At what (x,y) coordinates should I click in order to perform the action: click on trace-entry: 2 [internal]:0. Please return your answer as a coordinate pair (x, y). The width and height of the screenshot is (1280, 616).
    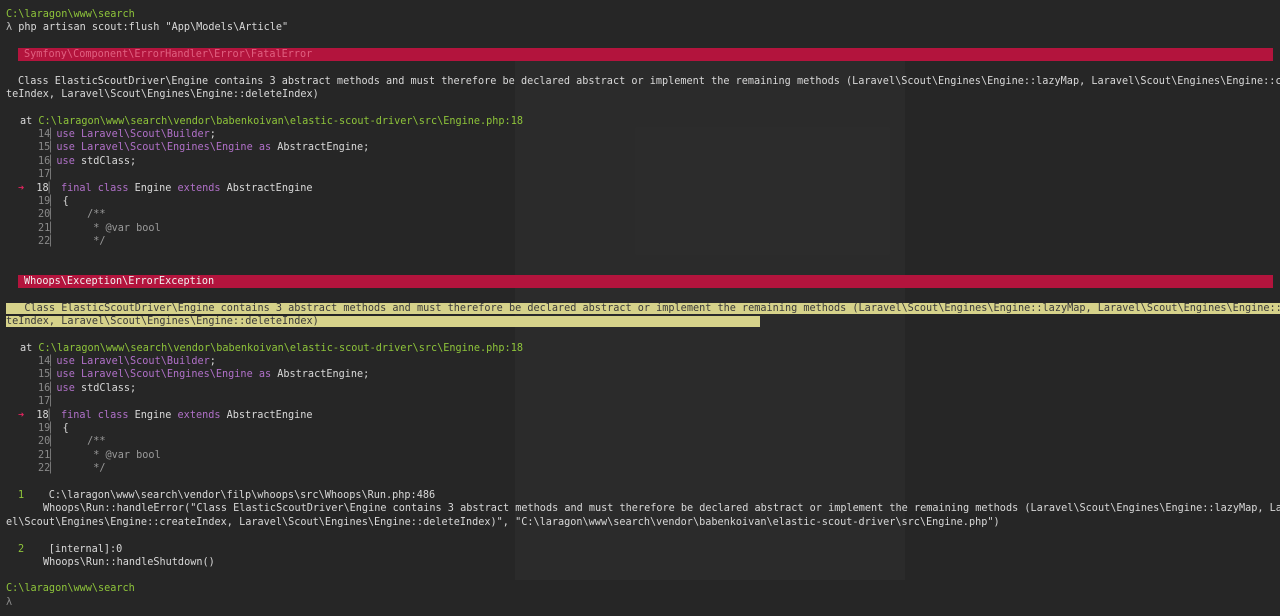
    Looking at the image, I should click on (70, 549).